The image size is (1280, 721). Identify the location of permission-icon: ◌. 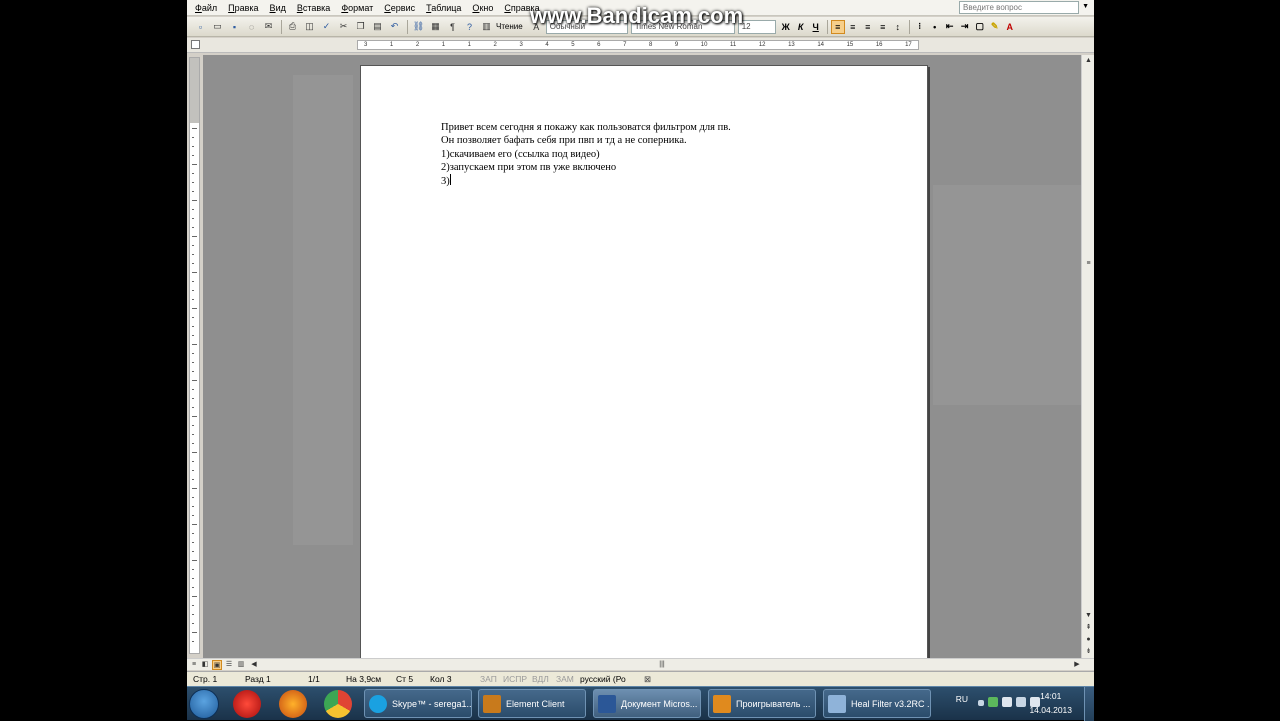
(251, 27).